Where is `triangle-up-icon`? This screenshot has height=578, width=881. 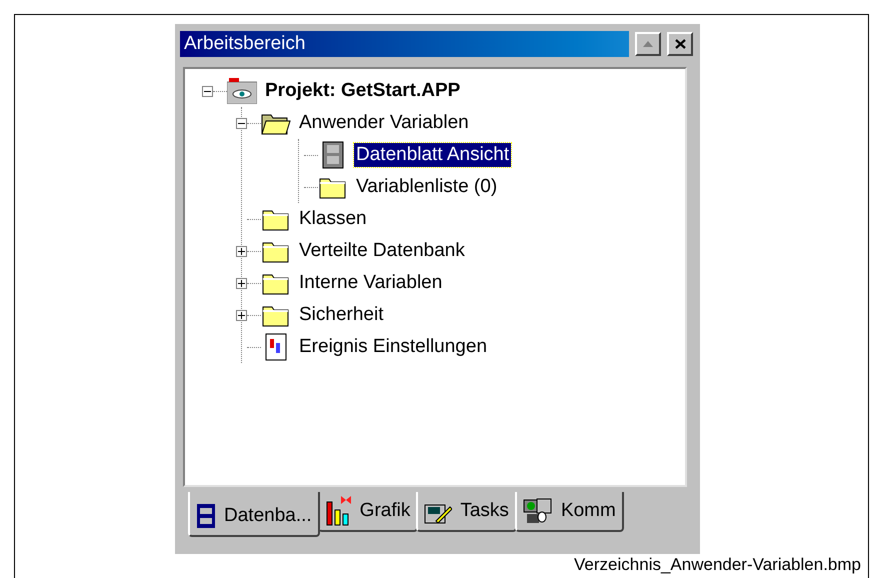 triangle-up-icon is located at coordinates (648, 44).